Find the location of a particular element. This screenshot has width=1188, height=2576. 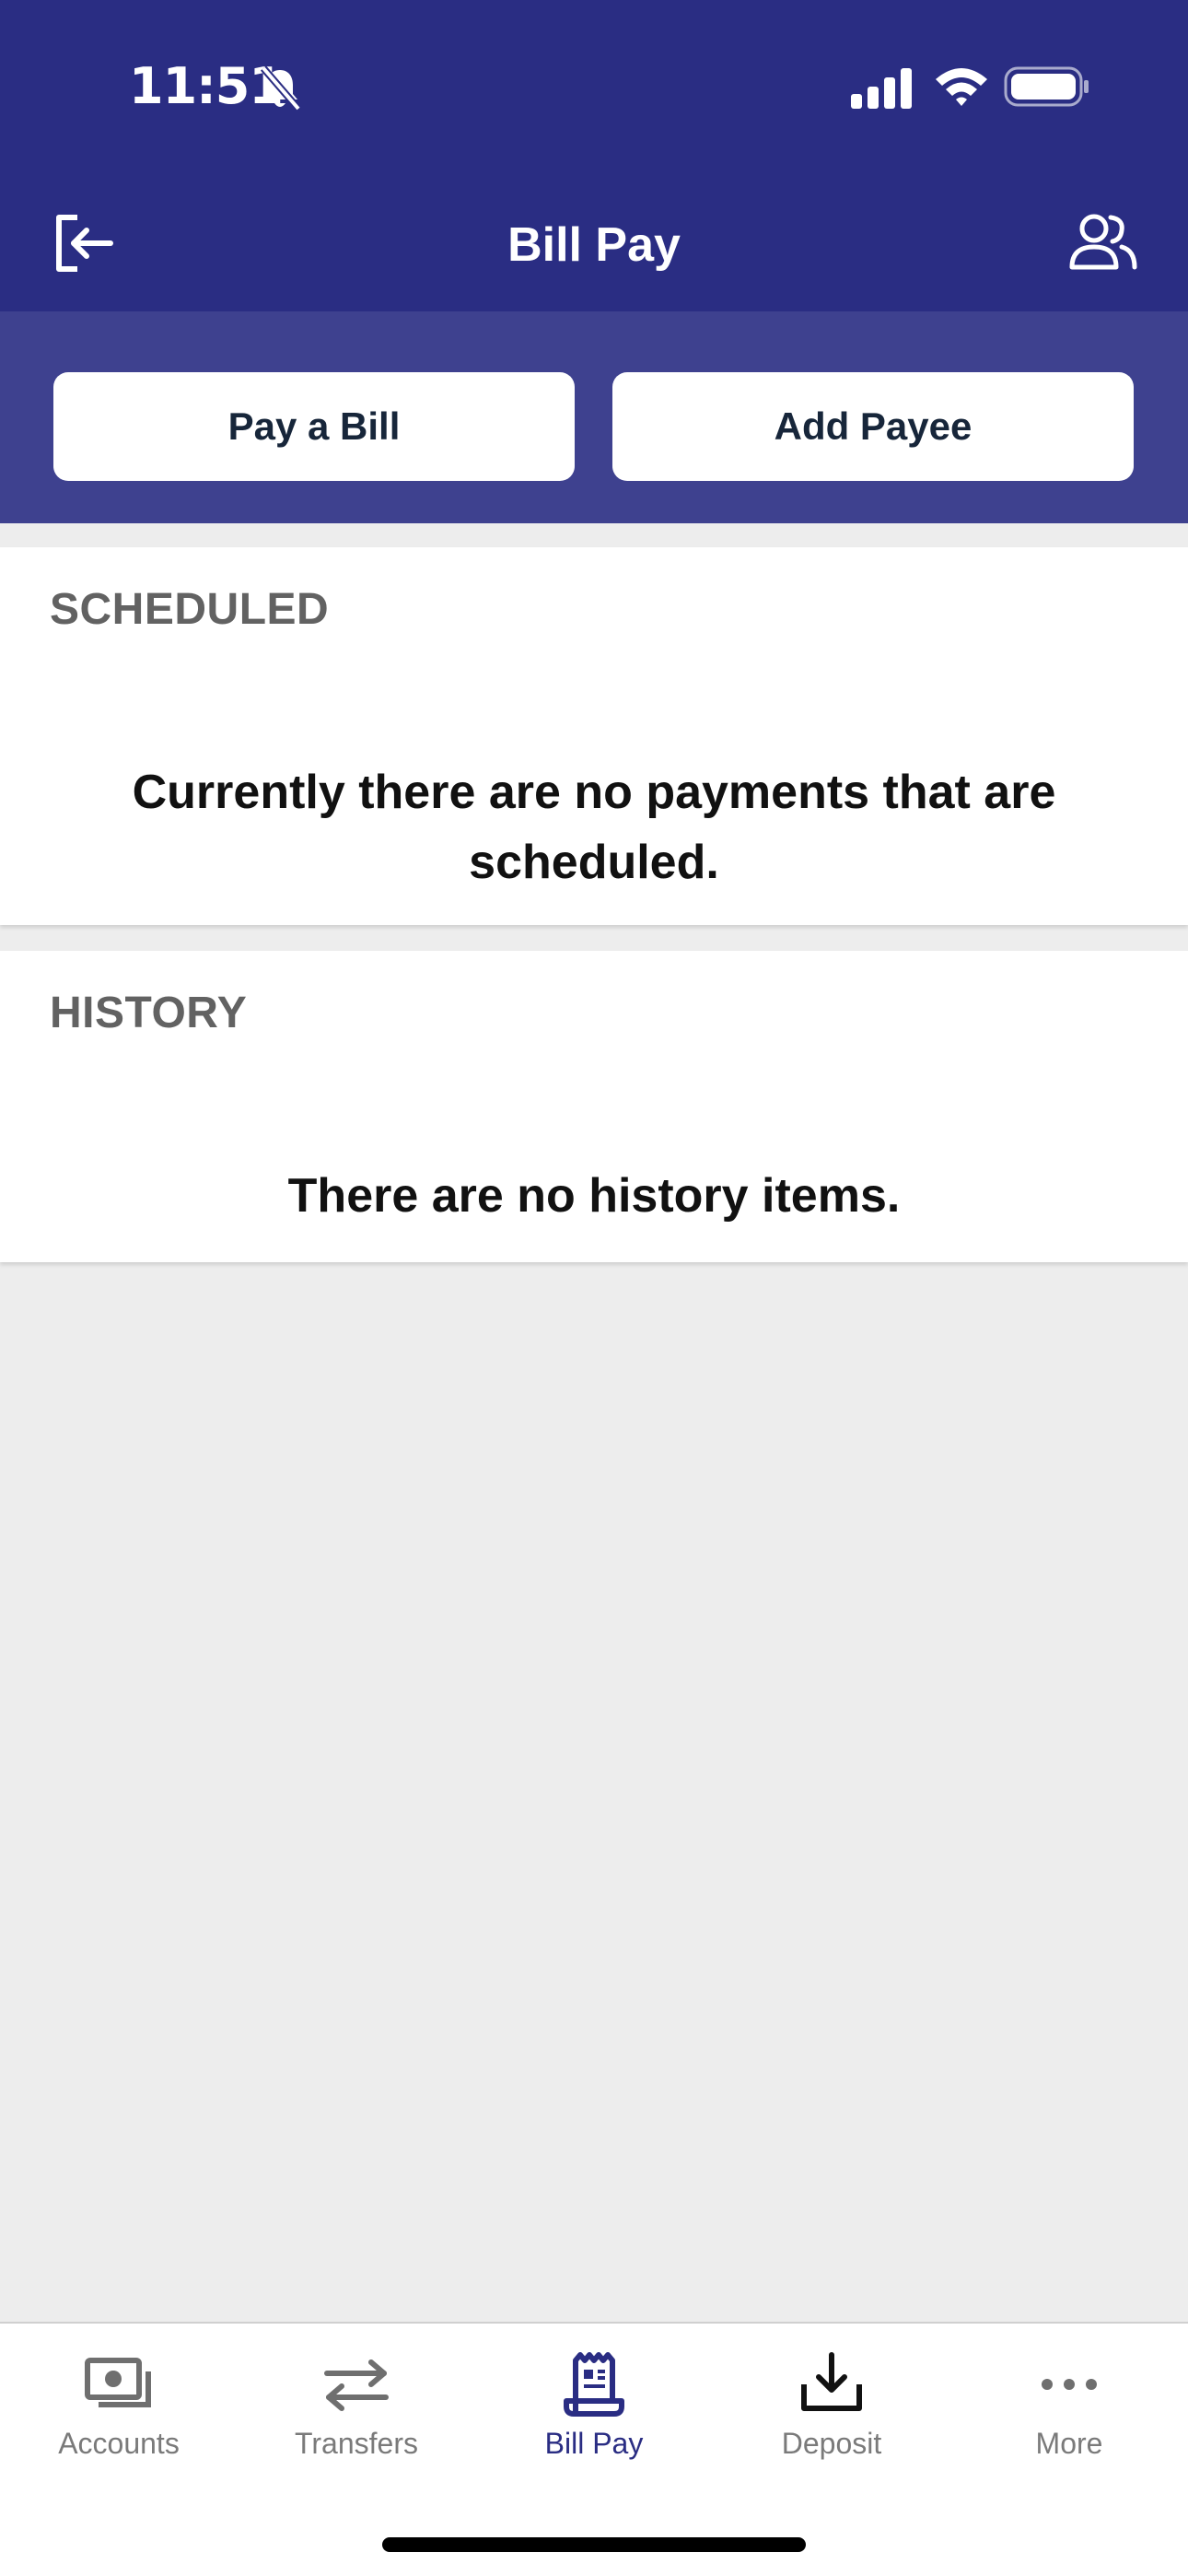

tab-accounts: Accounts is located at coordinates (119, 2416).